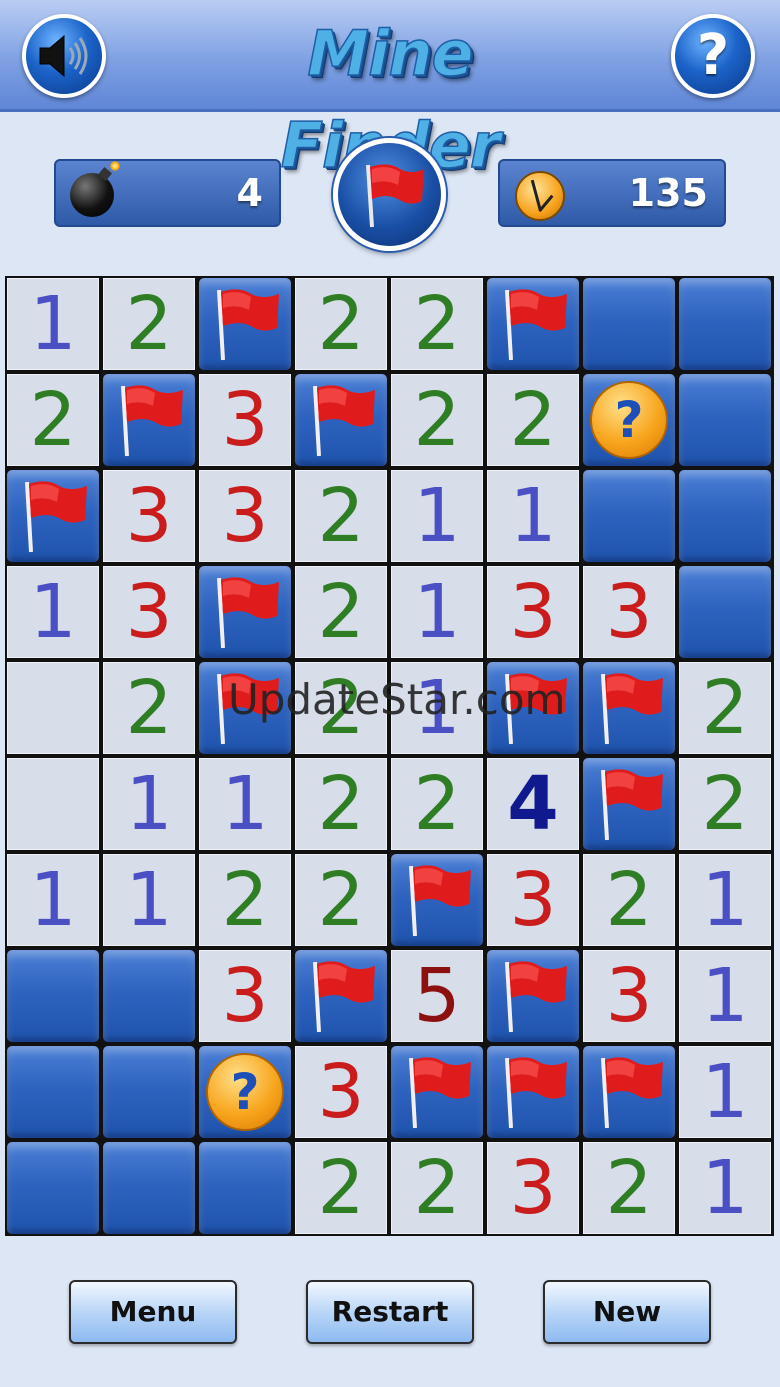 Image resolution: width=780 pixels, height=1387 pixels. Describe the element at coordinates (390, 1312) in the screenshot. I see `restart-button: Restart` at that location.